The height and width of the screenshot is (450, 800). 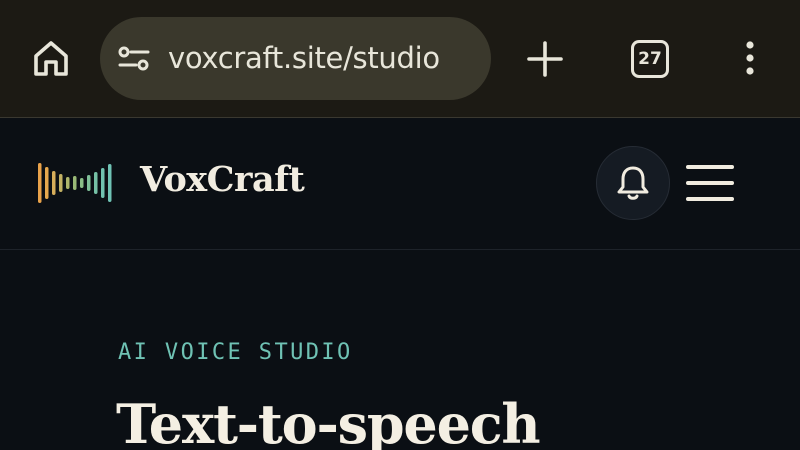 What do you see at coordinates (222, 179) in the screenshot?
I see `brand-name: VoxCraft` at bounding box center [222, 179].